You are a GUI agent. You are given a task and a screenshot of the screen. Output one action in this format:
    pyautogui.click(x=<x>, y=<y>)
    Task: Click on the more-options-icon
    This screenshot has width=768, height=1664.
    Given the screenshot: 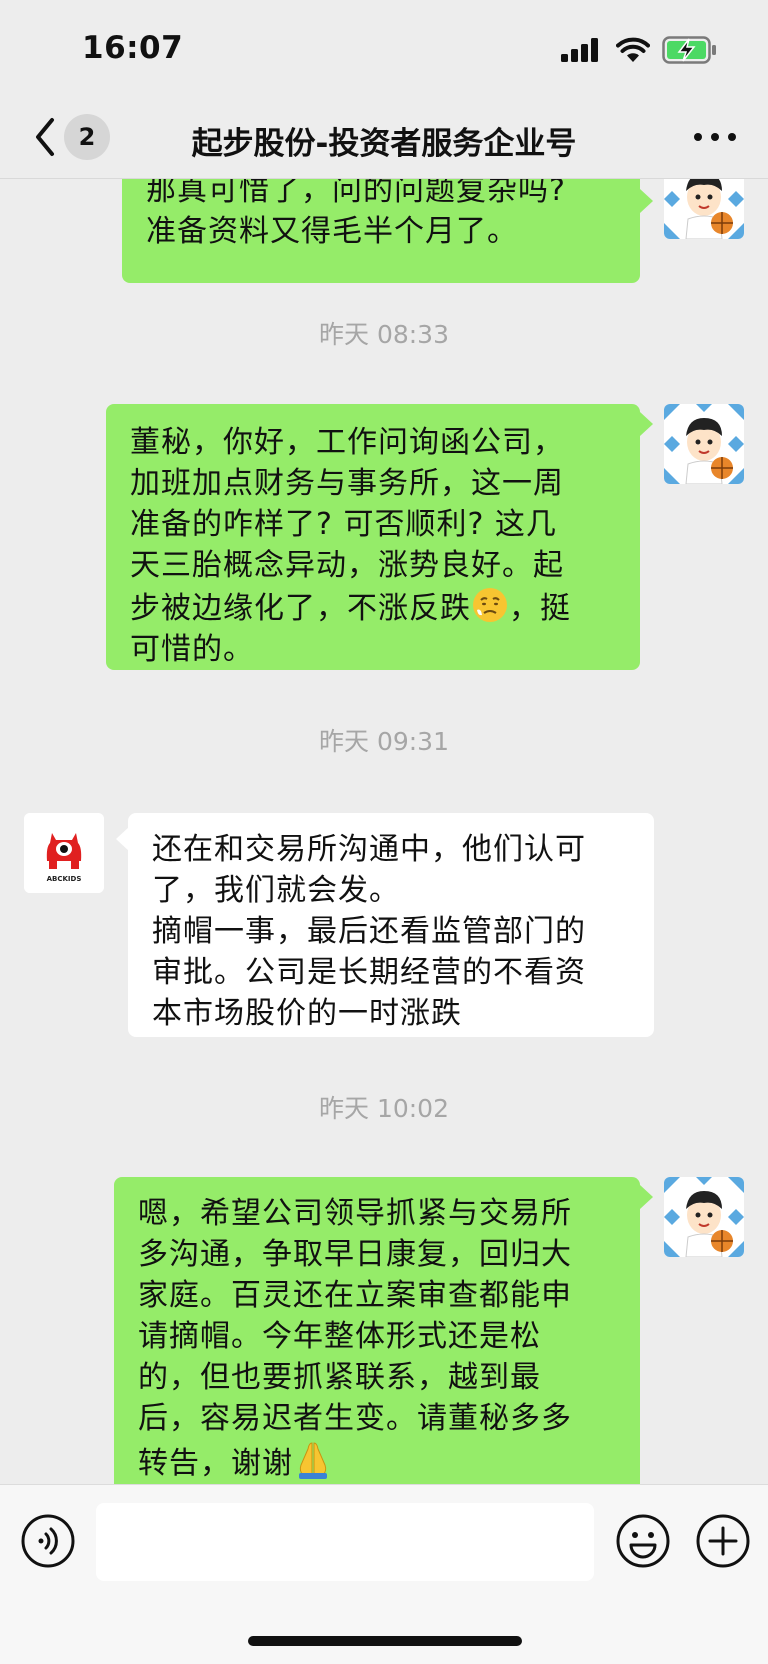 What is the action you would take?
    pyautogui.click(x=715, y=137)
    